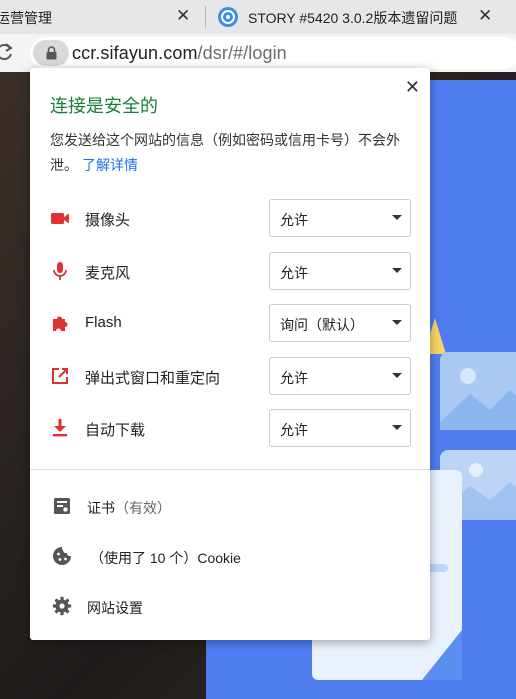  Describe the element at coordinates (100, 17) in the screenshot. I see `tab-operations: 运营管理 ✕` at that location.